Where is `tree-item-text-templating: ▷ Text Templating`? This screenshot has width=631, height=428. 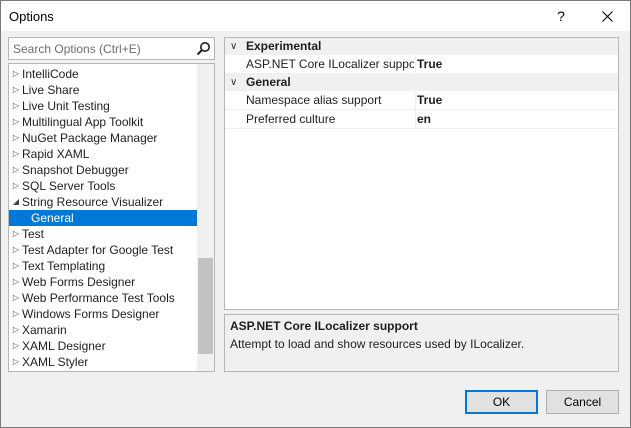
tree-item-text-templating: ▷ Text Templating is located at coordinates (103, 266).